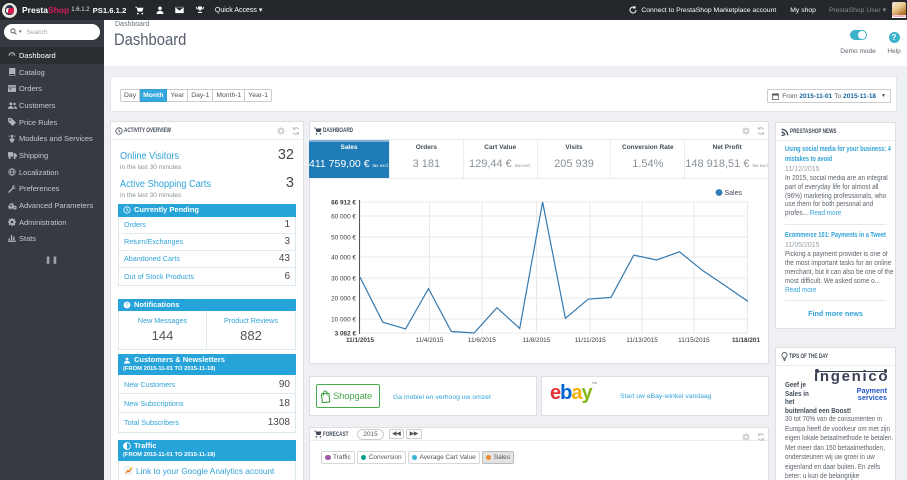 The height and width of the screenshot is (480, 907). What do you see at coordinates (343, 299) in the screenshot?
I see `svg-text: 20 000 €` at bounding box center [343, 299].